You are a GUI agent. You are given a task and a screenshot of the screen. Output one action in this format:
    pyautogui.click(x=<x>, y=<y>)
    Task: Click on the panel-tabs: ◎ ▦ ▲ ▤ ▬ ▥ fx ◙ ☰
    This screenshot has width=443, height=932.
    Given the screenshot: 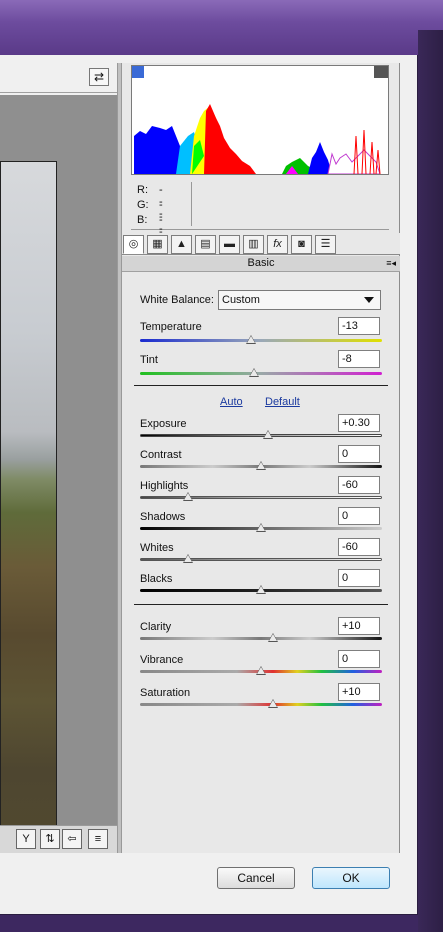 What is the action you would take?
    pyautogui.click(x=261, y=244)
    